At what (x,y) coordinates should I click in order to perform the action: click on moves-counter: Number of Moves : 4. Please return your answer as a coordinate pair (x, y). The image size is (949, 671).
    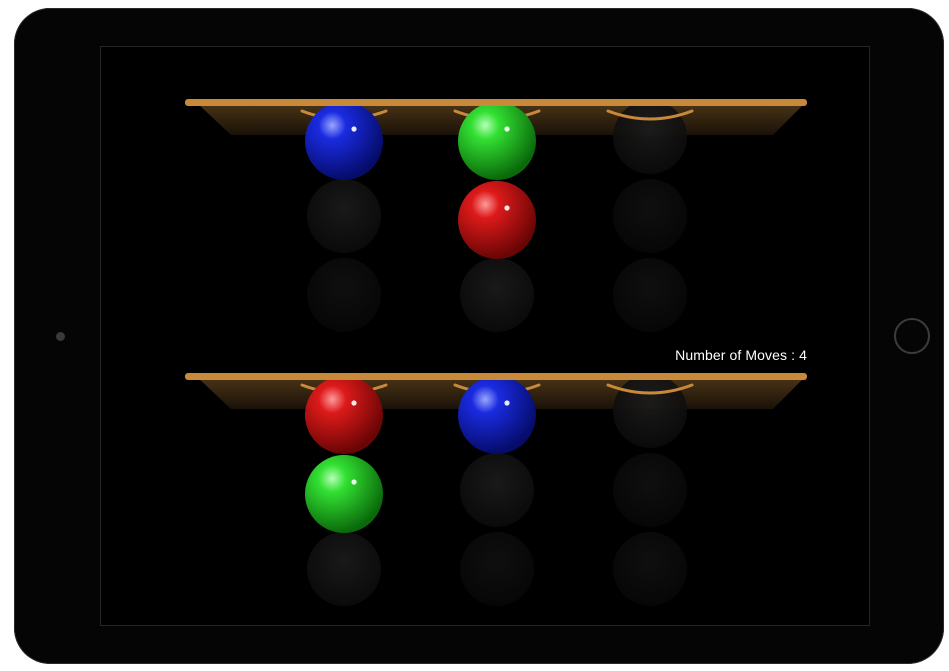
    Looking at the image, I should click on (741, 355).